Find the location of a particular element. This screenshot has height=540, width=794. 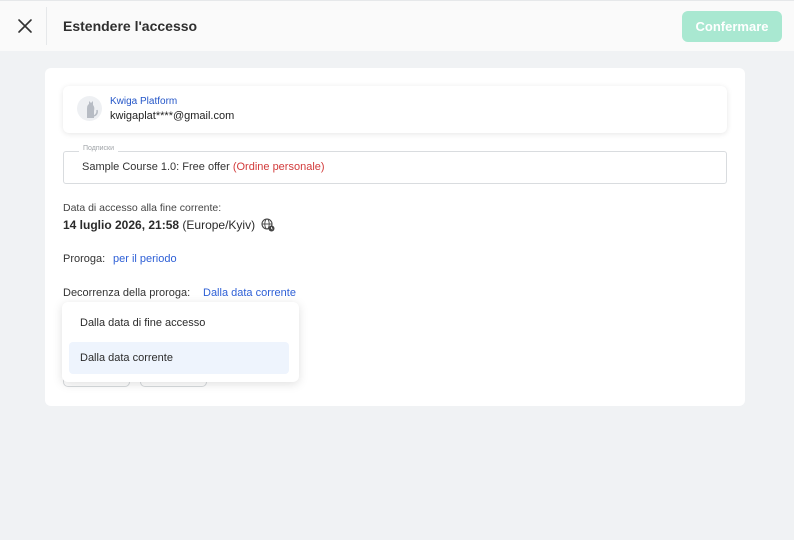

close-button is located at coordinates (25, 26).